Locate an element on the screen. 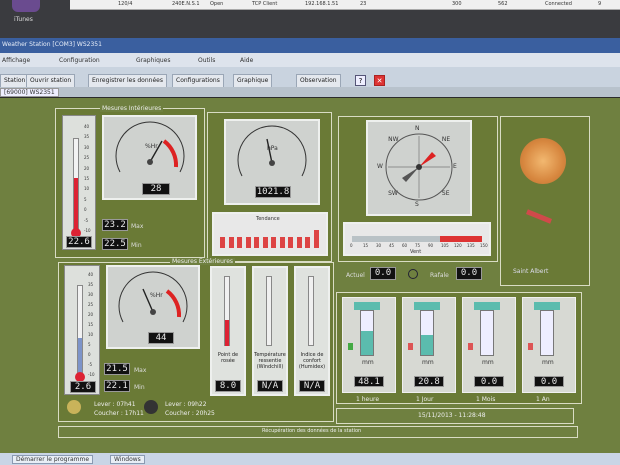  pressure-unit: hPa is located at coordinates (272, 148).